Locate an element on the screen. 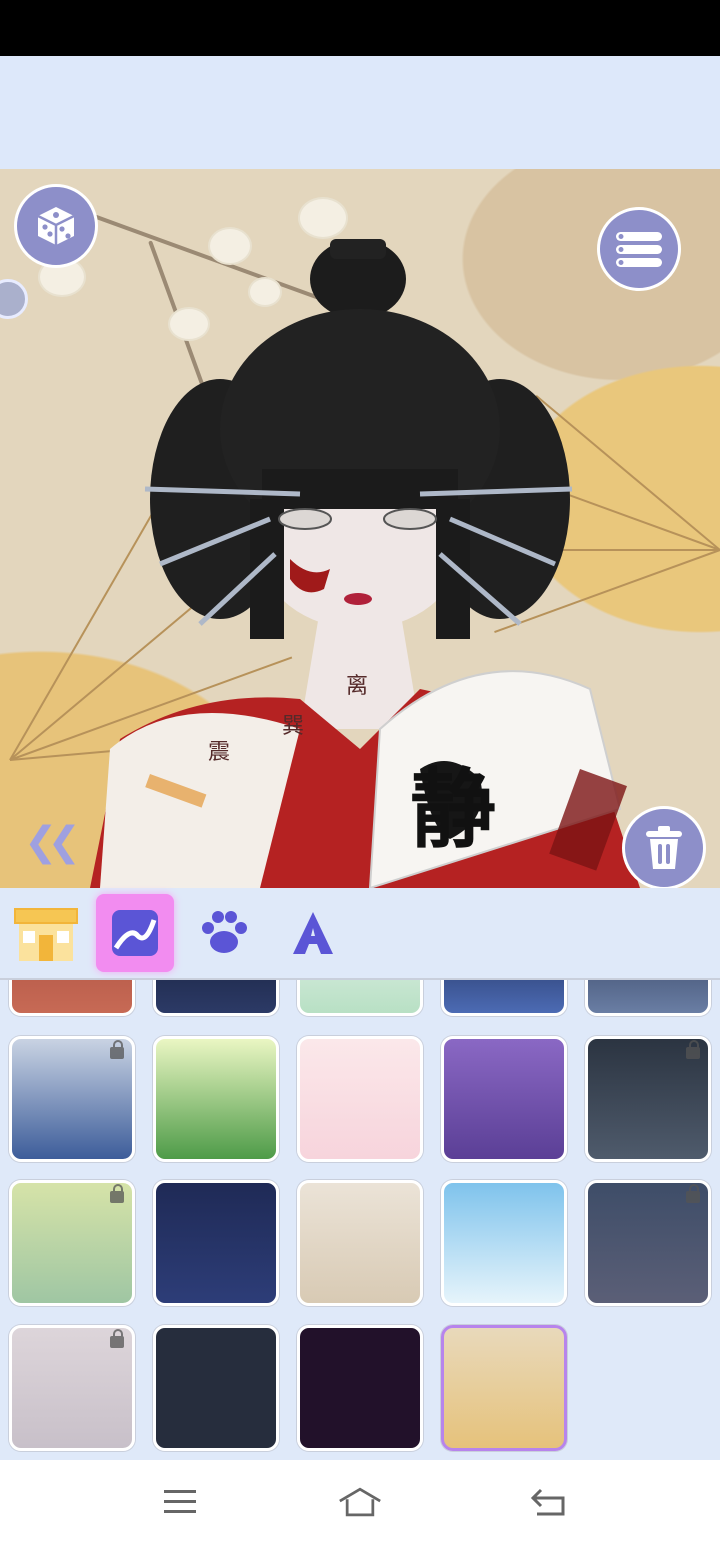  background-option-pink-bubbles is located at coordinates (360, 1388).